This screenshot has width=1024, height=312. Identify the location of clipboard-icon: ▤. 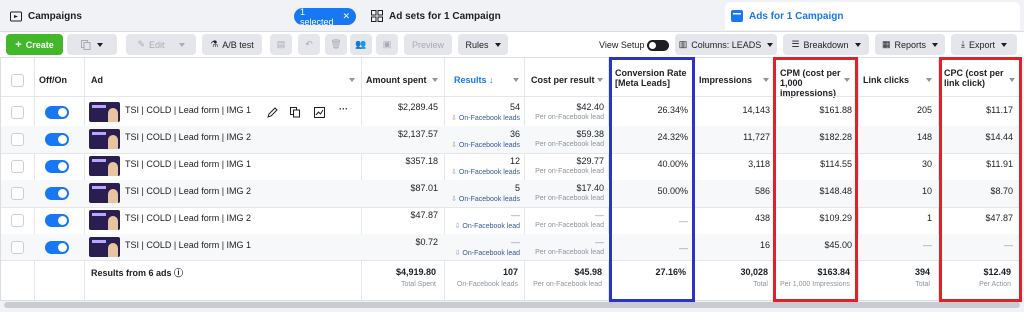
(281, 44).